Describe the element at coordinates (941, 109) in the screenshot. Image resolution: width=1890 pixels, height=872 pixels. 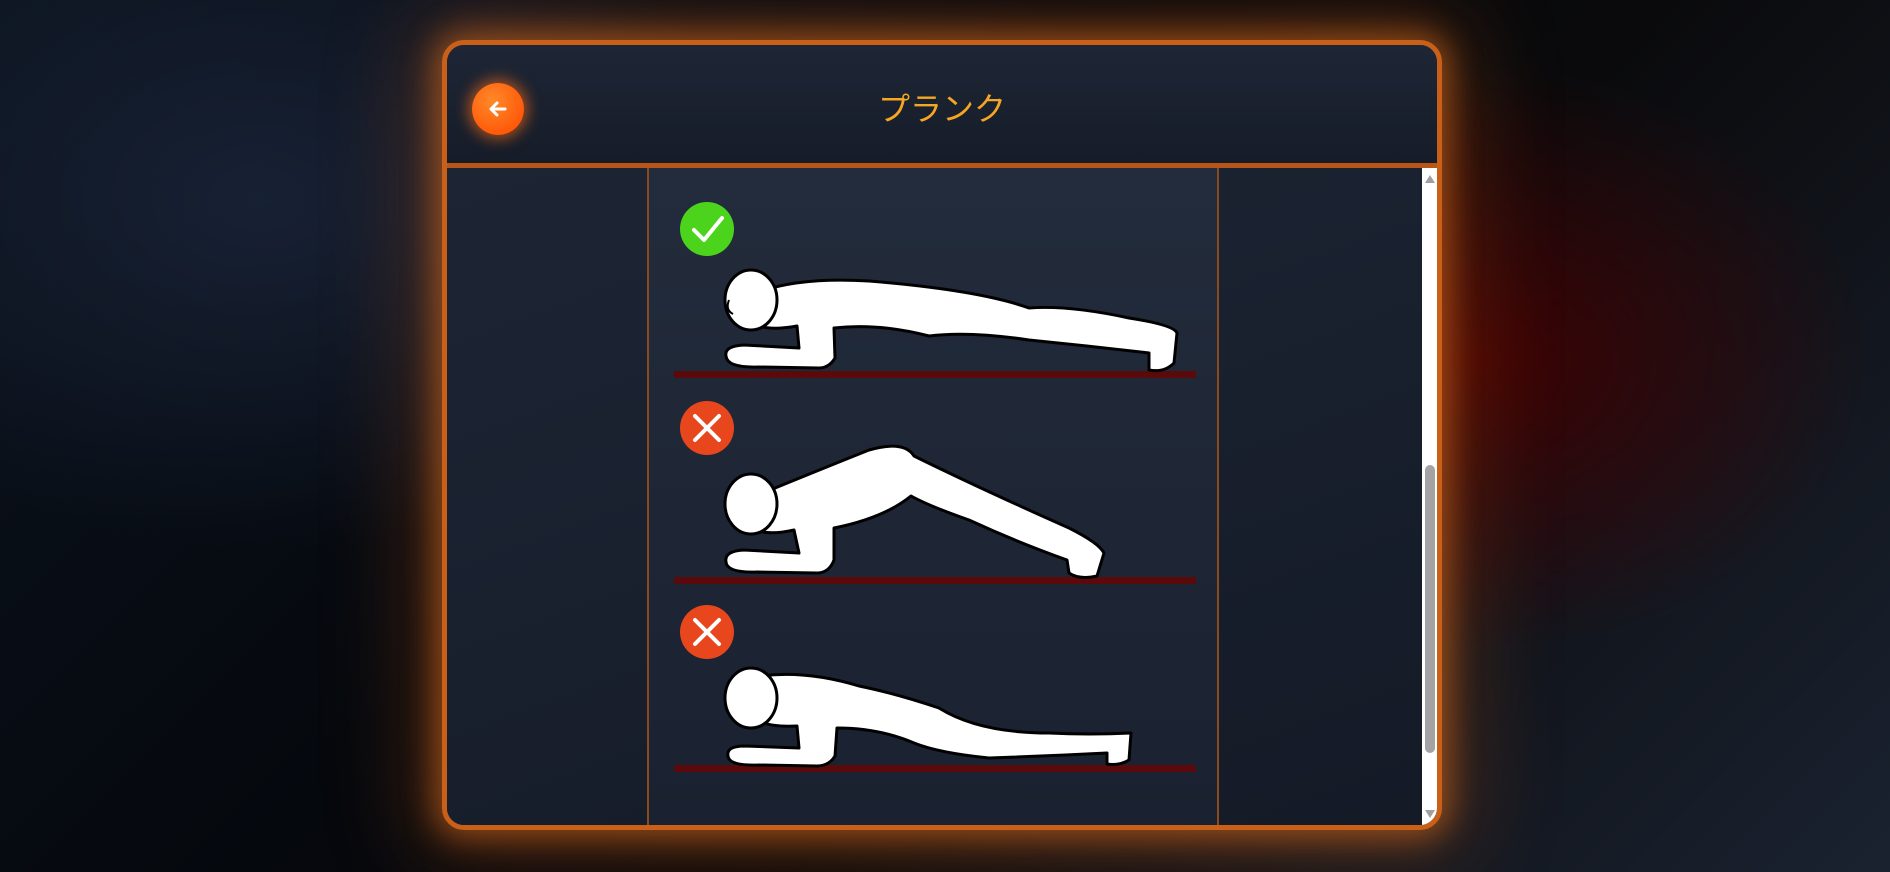
I see `page-title: プランク` at that location.